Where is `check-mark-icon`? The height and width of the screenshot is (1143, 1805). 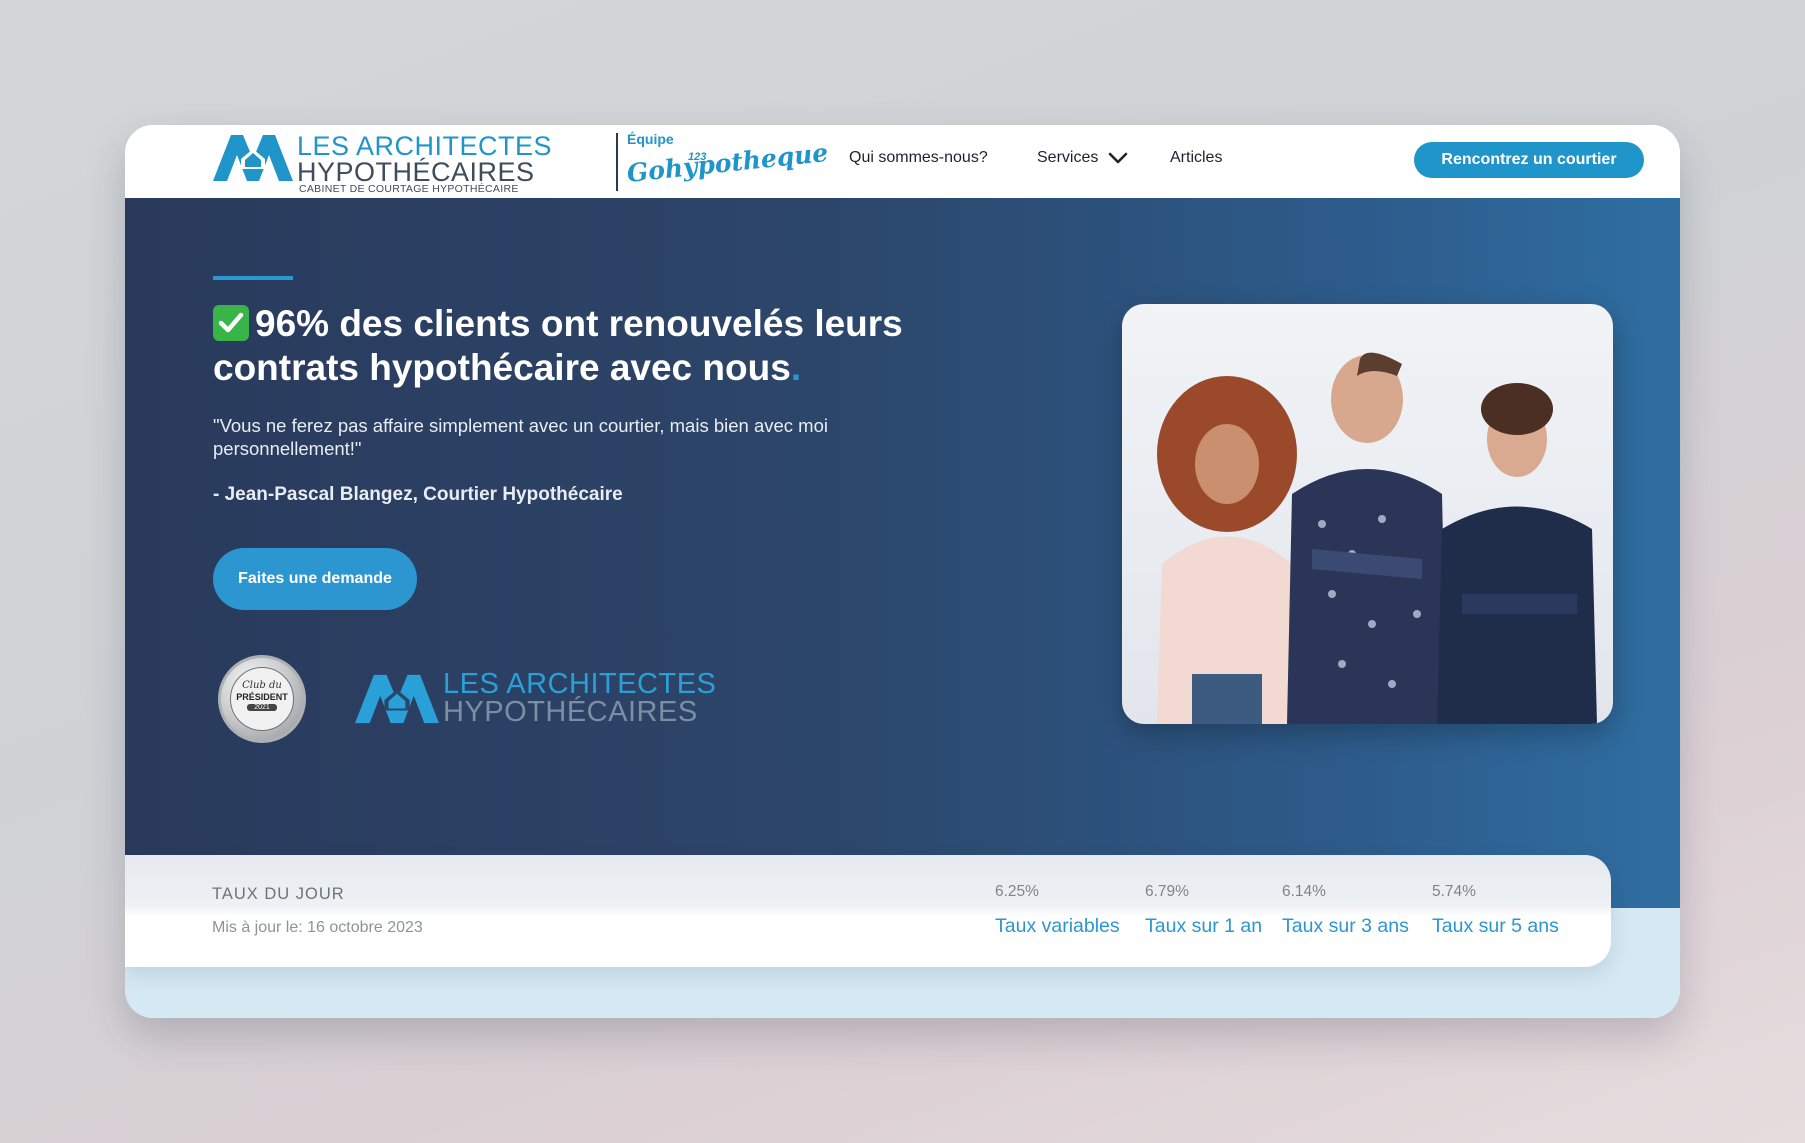 check-mark-icon is located at coordinates (231, 323).